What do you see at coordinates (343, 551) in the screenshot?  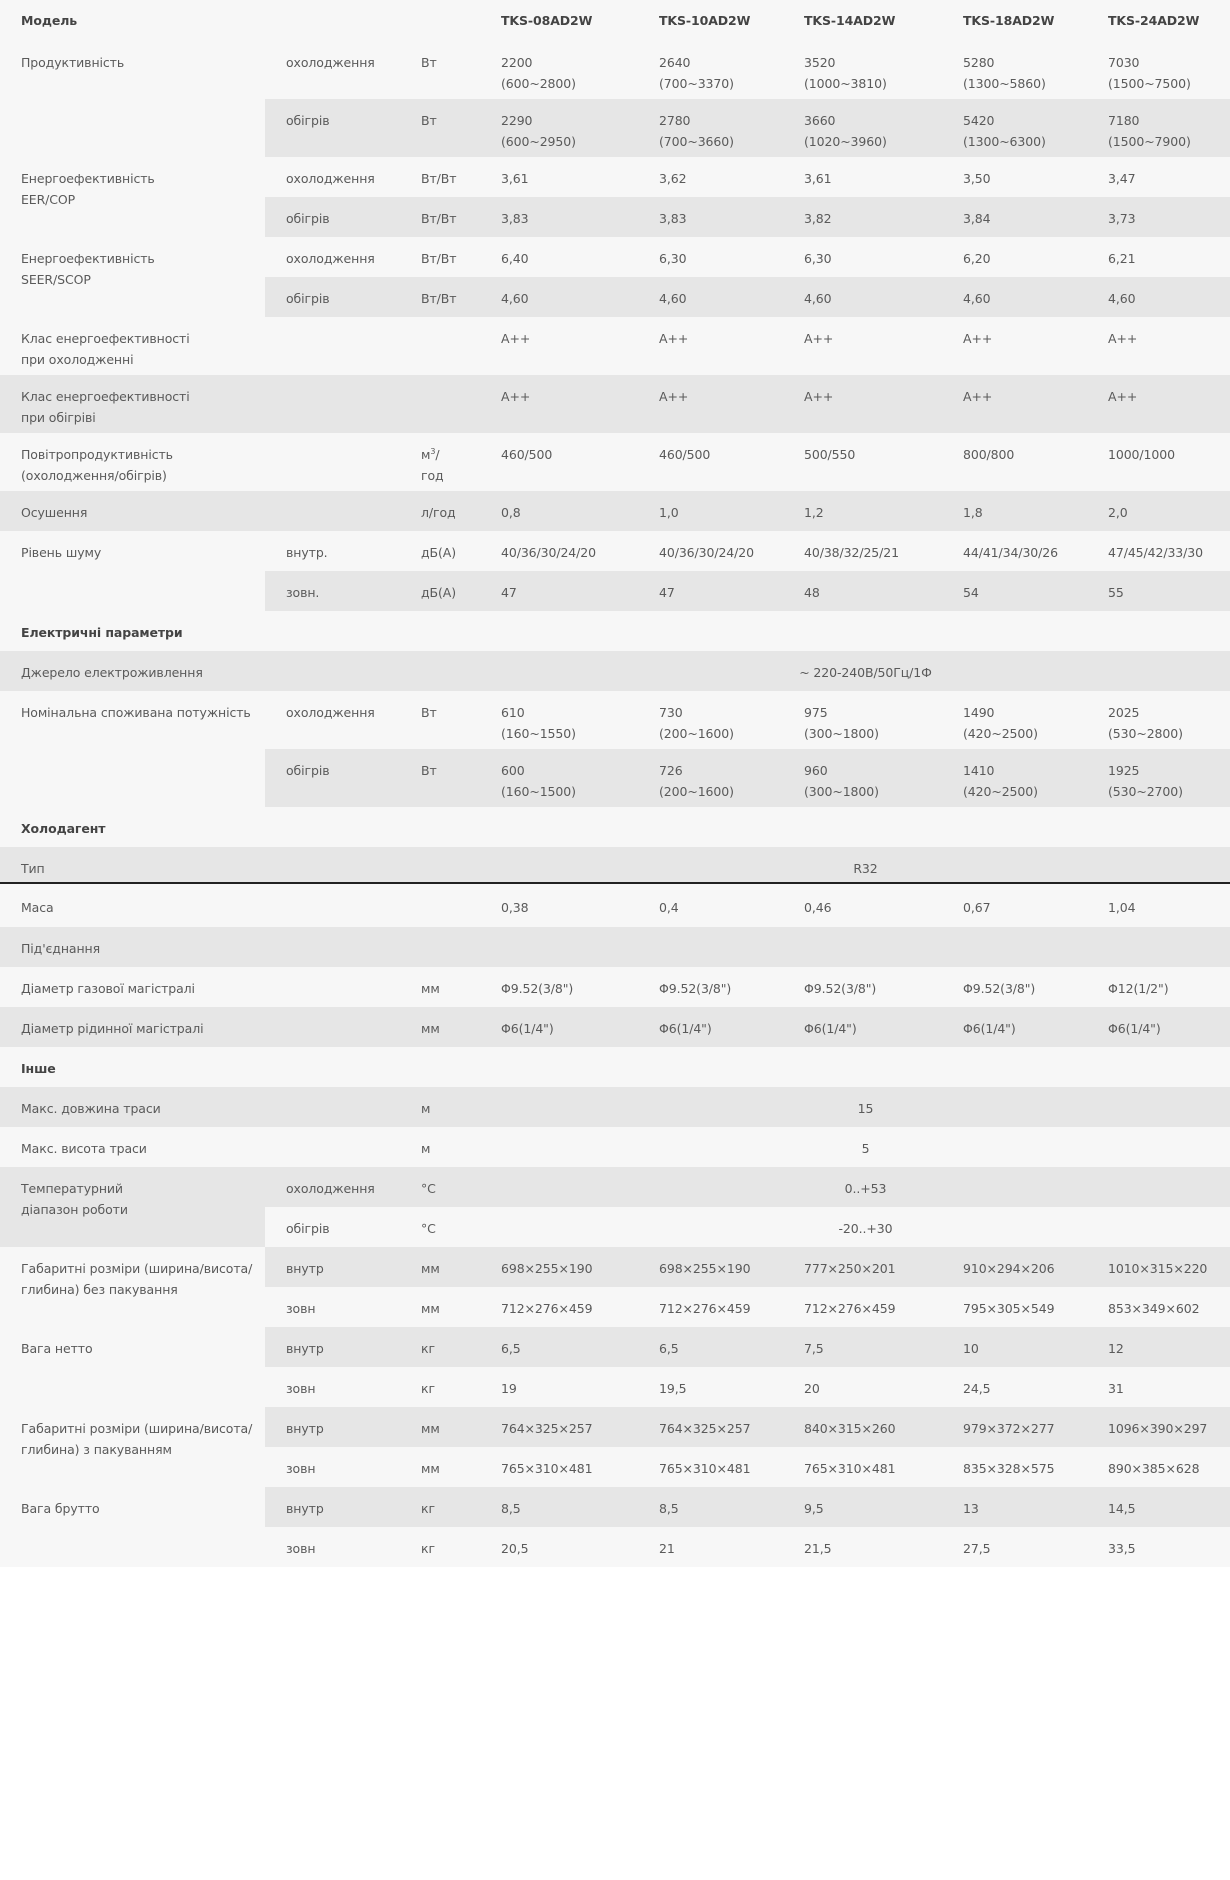 I see `mode-label: внутр.` at bounding box center [343, 551].